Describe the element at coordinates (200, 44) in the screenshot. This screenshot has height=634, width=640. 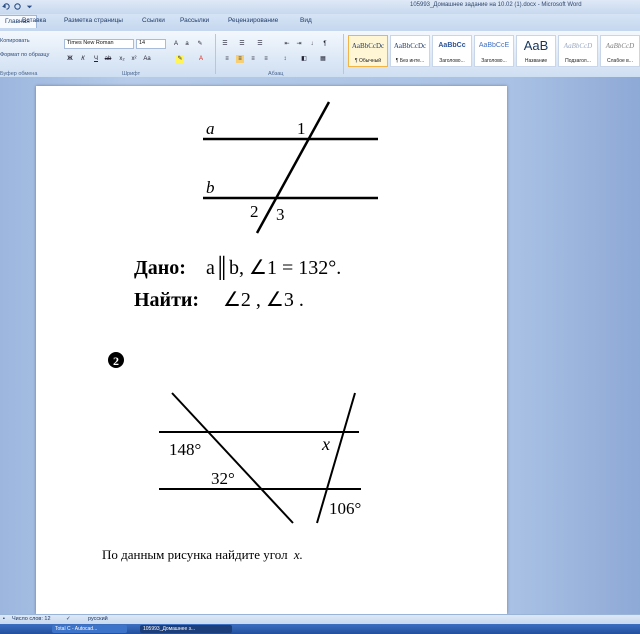
I see `clear-format-icon: ✎` at that location.